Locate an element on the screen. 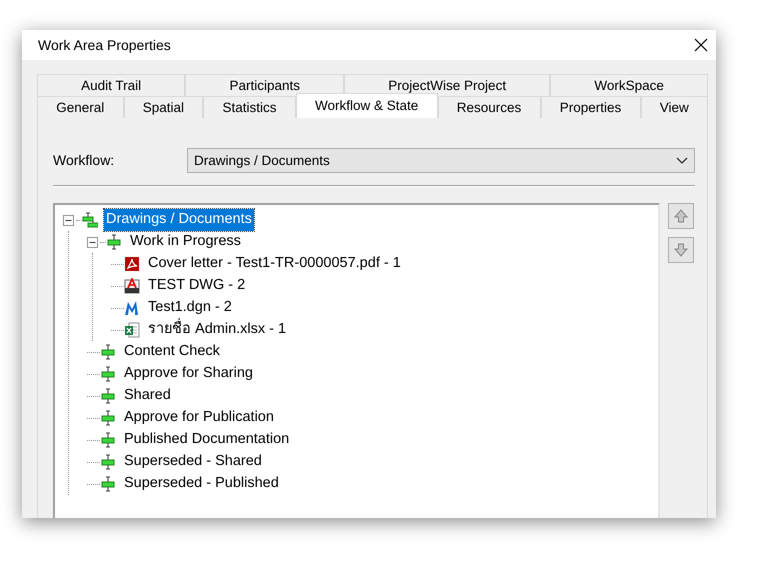  tab: Participants is located at coordinates (264, 85).